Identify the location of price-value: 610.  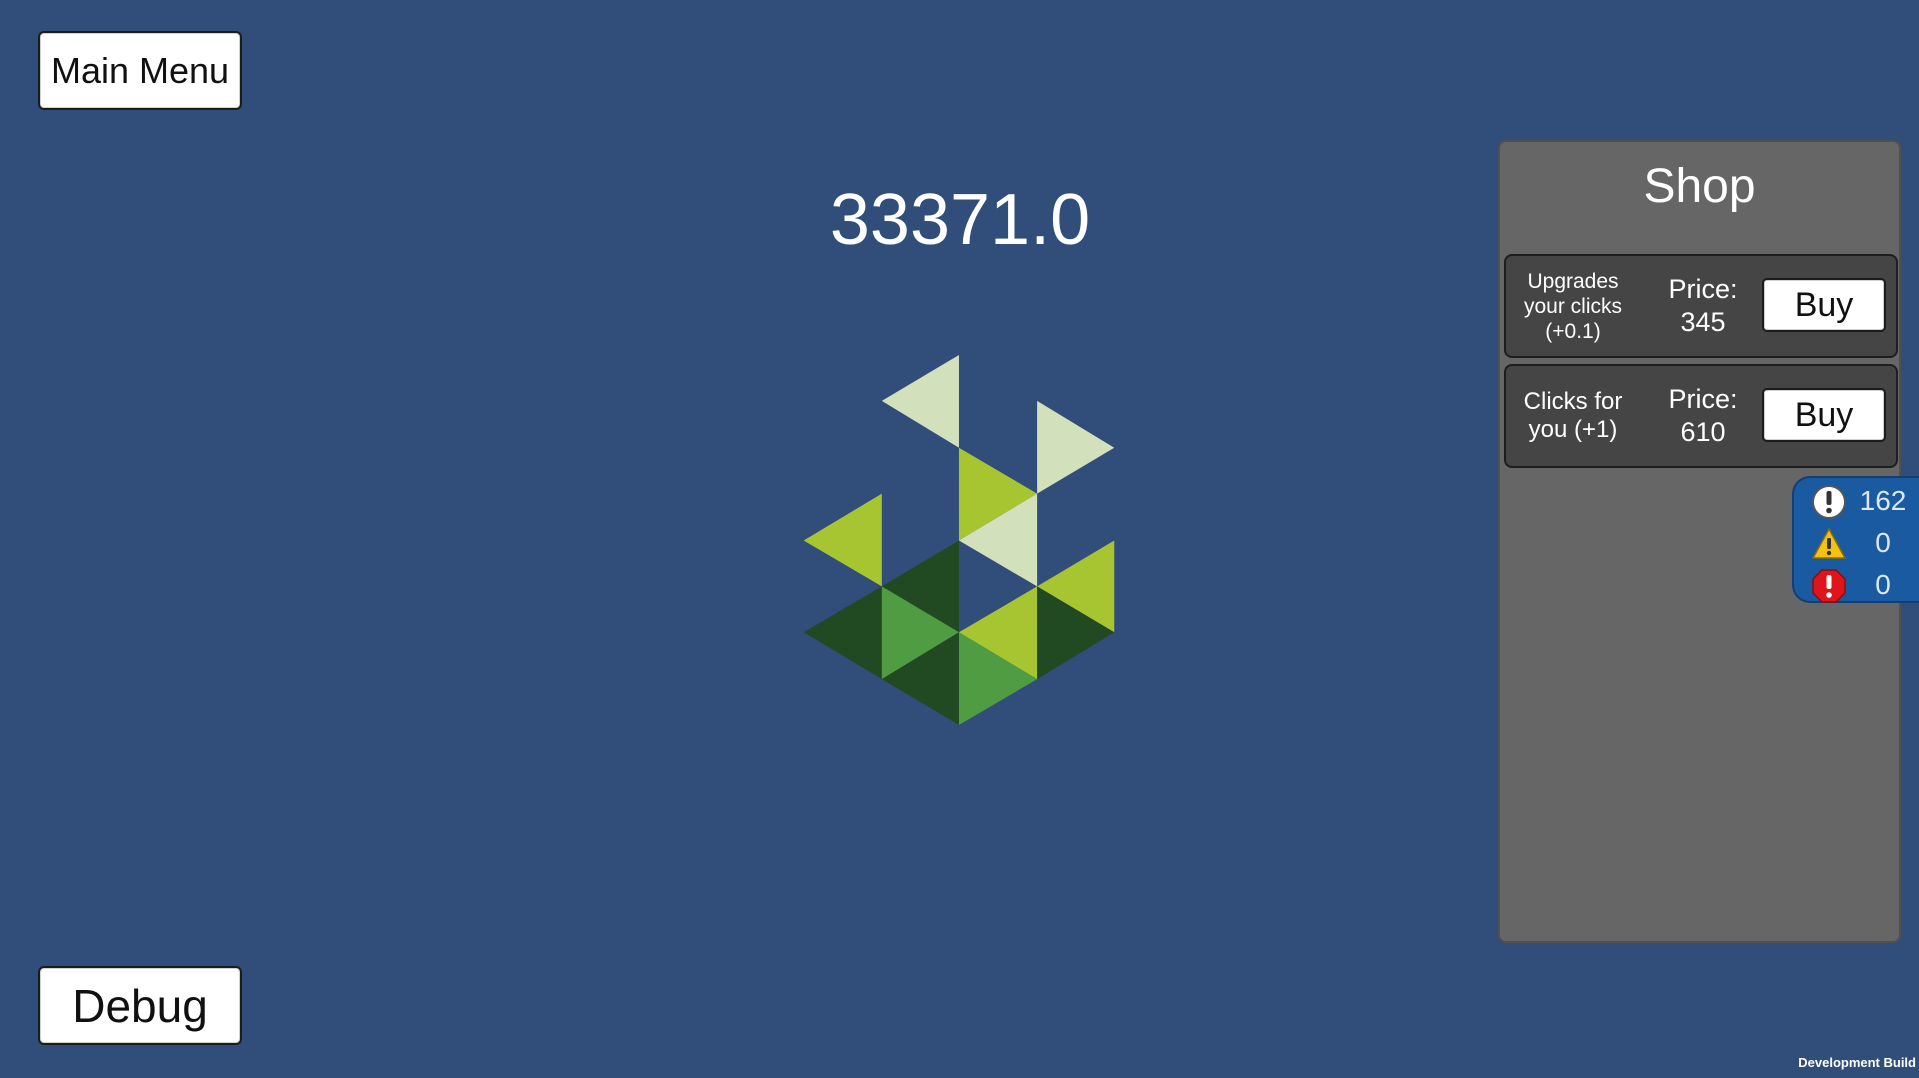
(1703, 432).